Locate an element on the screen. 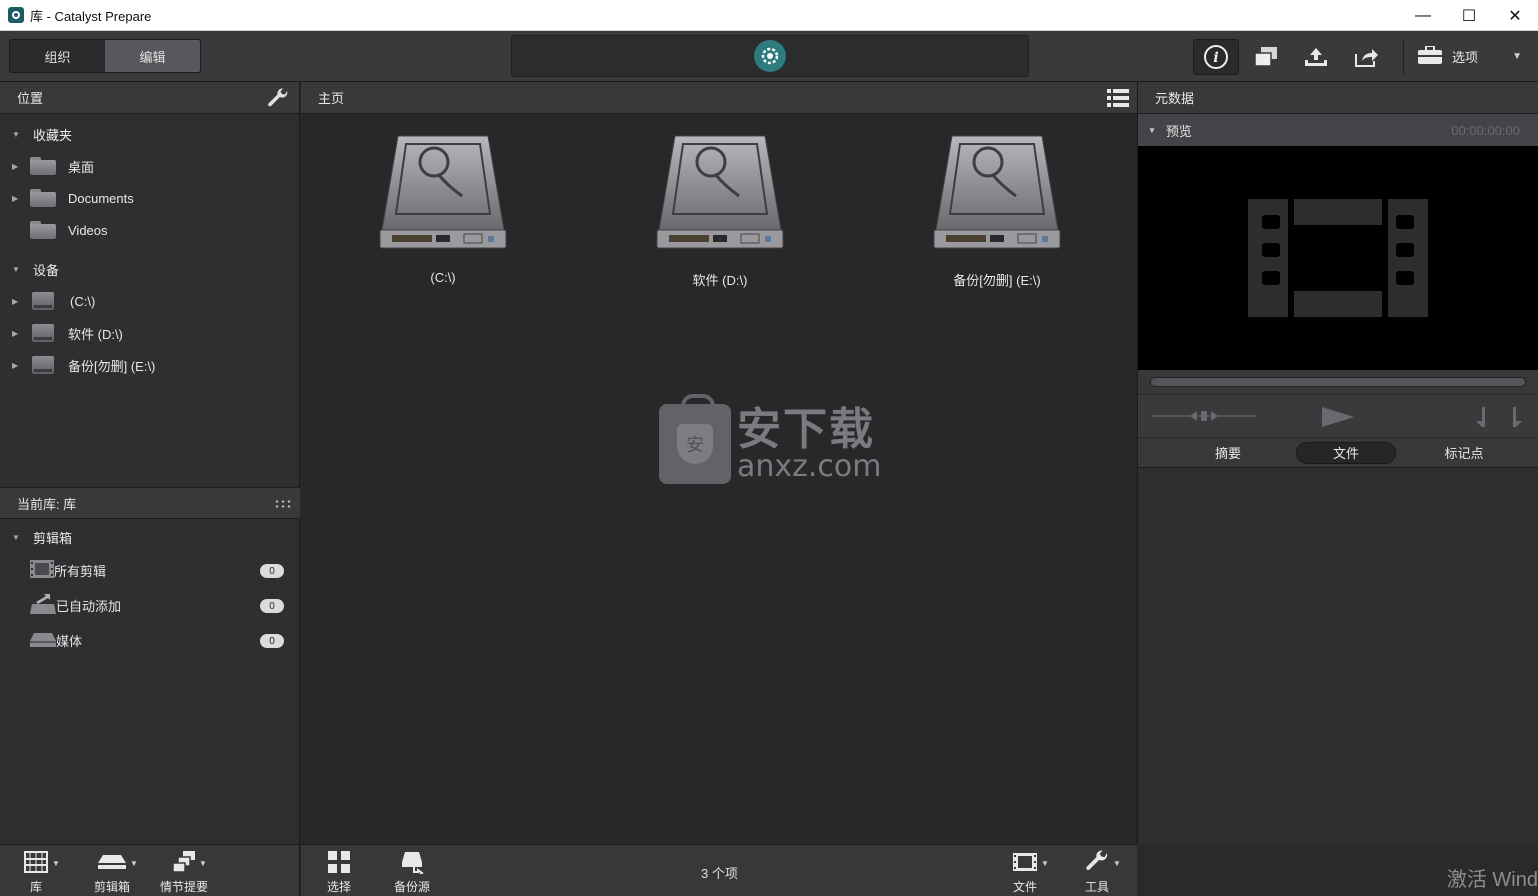  storyboard-button: ▼ 情节提要 is located at coordinates (190, 872).